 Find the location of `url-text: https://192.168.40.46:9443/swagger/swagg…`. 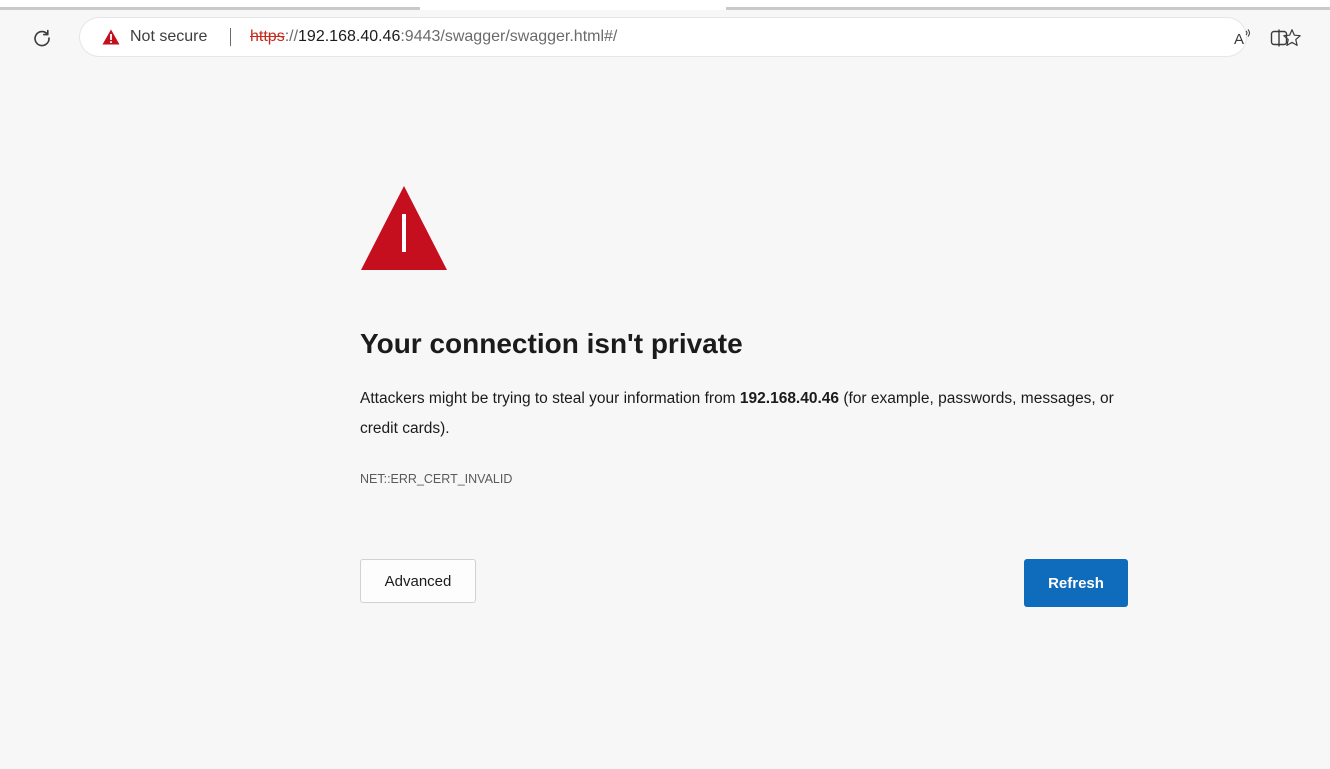

url-text: https://192.168.40.46:9443/swagger/swagg… is located at coordinates (433, 37).